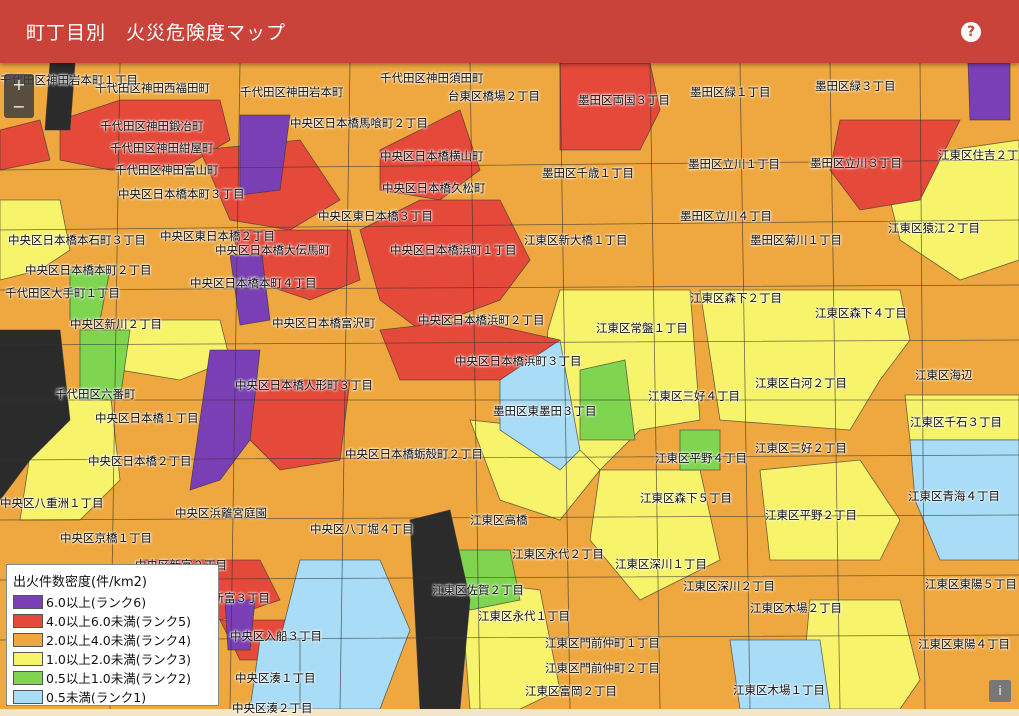 The height and width of the screenshot is (716, 1019). I want to click on legend-item: 1.0以上2.0未満(ランク3), so click(113, 658).